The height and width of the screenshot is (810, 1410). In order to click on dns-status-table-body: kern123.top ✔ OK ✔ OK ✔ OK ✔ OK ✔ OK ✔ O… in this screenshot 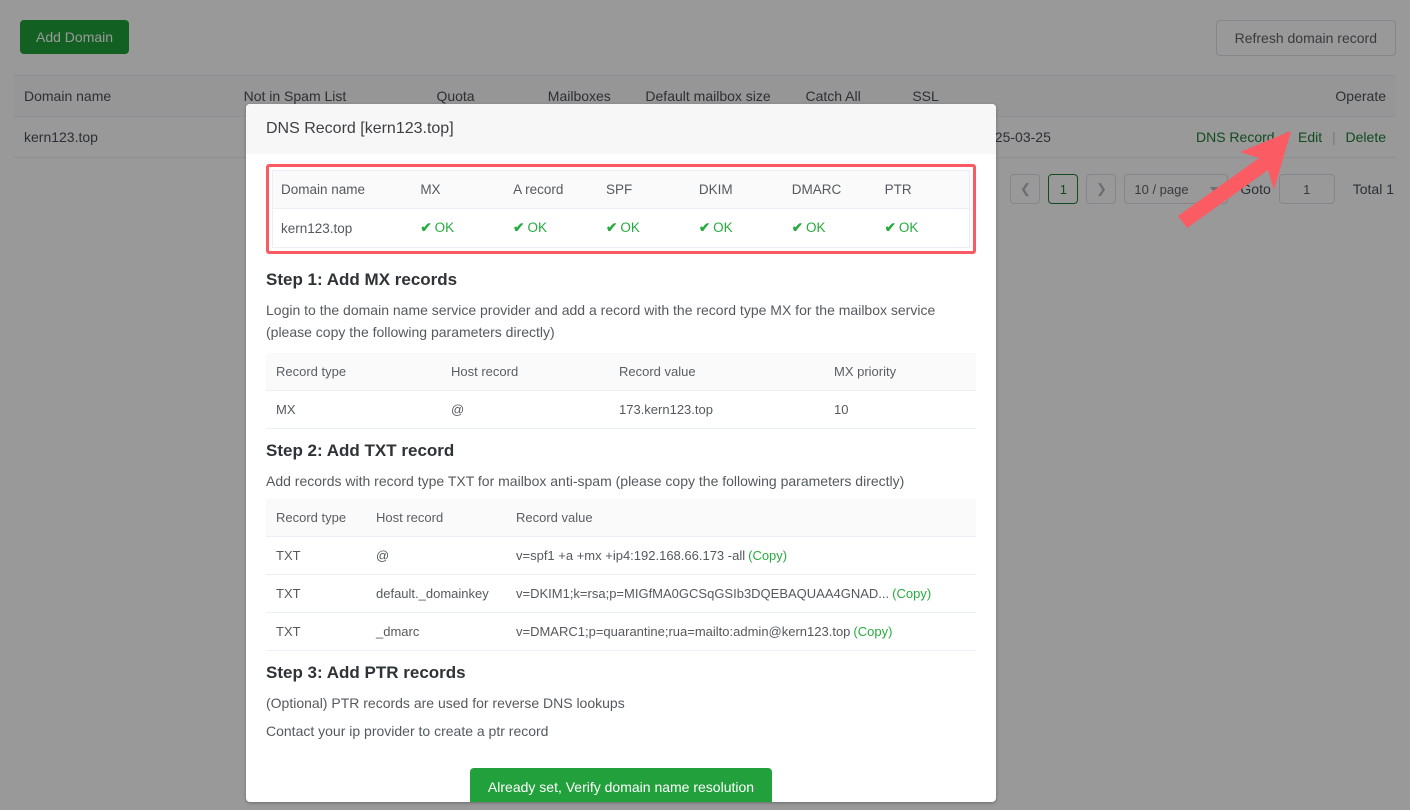, I will do `click(621, 228)`.